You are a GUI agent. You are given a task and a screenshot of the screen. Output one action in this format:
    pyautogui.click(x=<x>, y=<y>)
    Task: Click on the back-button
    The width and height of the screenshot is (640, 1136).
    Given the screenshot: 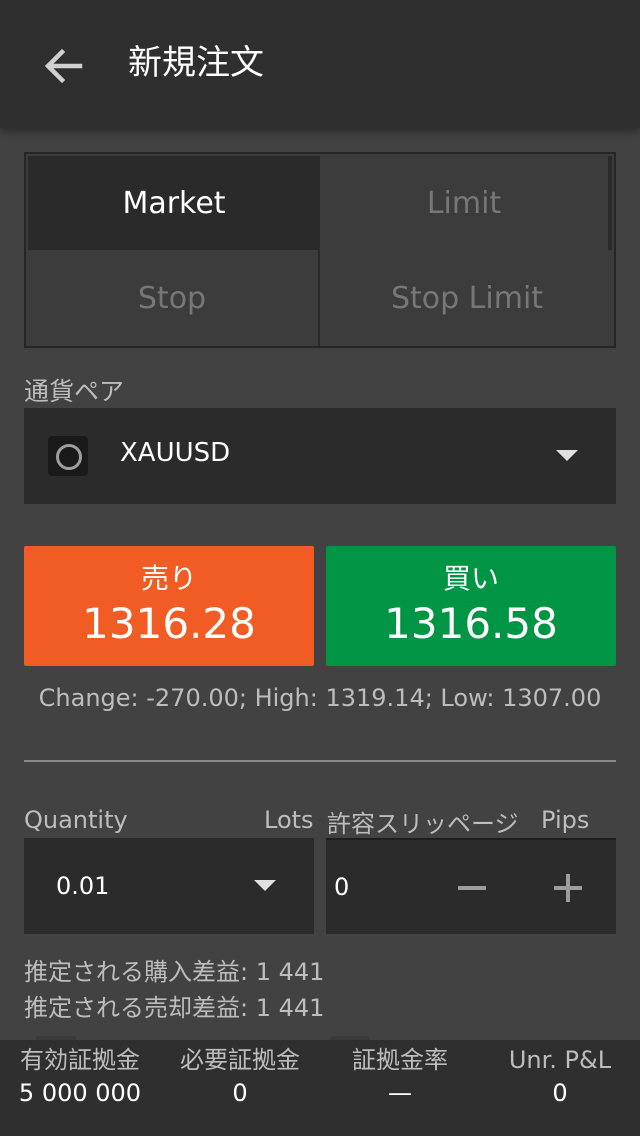 What is the action you would take?
    pyautogui.click(x=62, y=66)
    